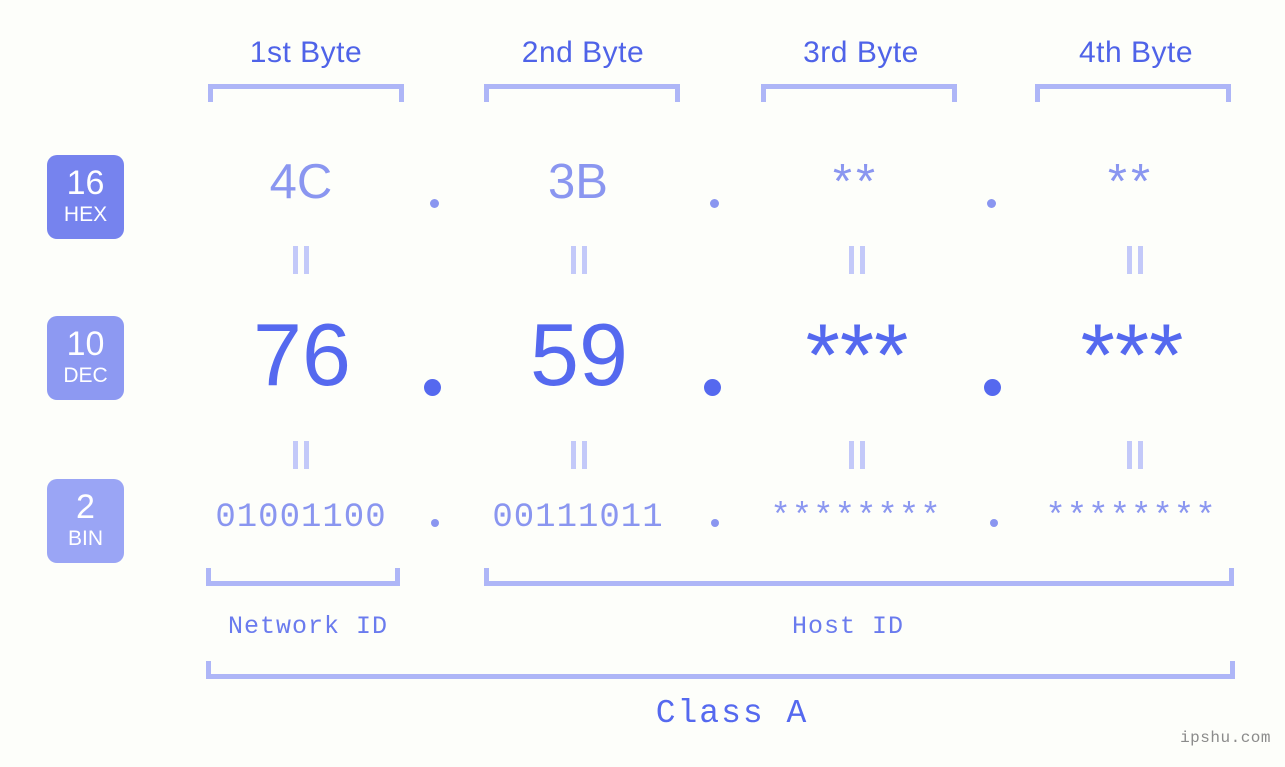  Describe the element at coordinates (1131, 518) in the screenshot. I see `bin-value-byte-4: ********` at that location.